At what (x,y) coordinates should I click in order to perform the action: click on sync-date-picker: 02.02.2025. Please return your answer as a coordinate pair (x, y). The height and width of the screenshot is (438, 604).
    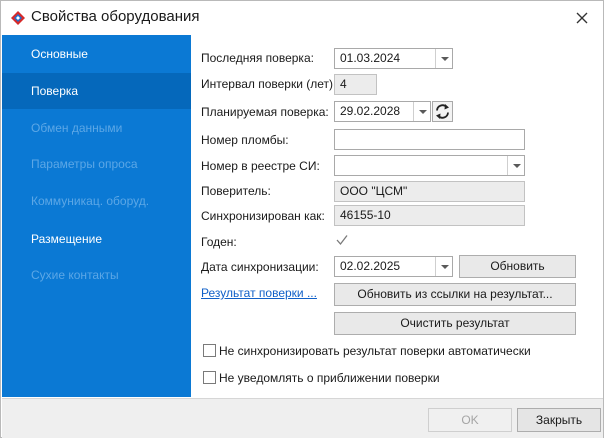
    Looking at the image, I should click on (393, 266).